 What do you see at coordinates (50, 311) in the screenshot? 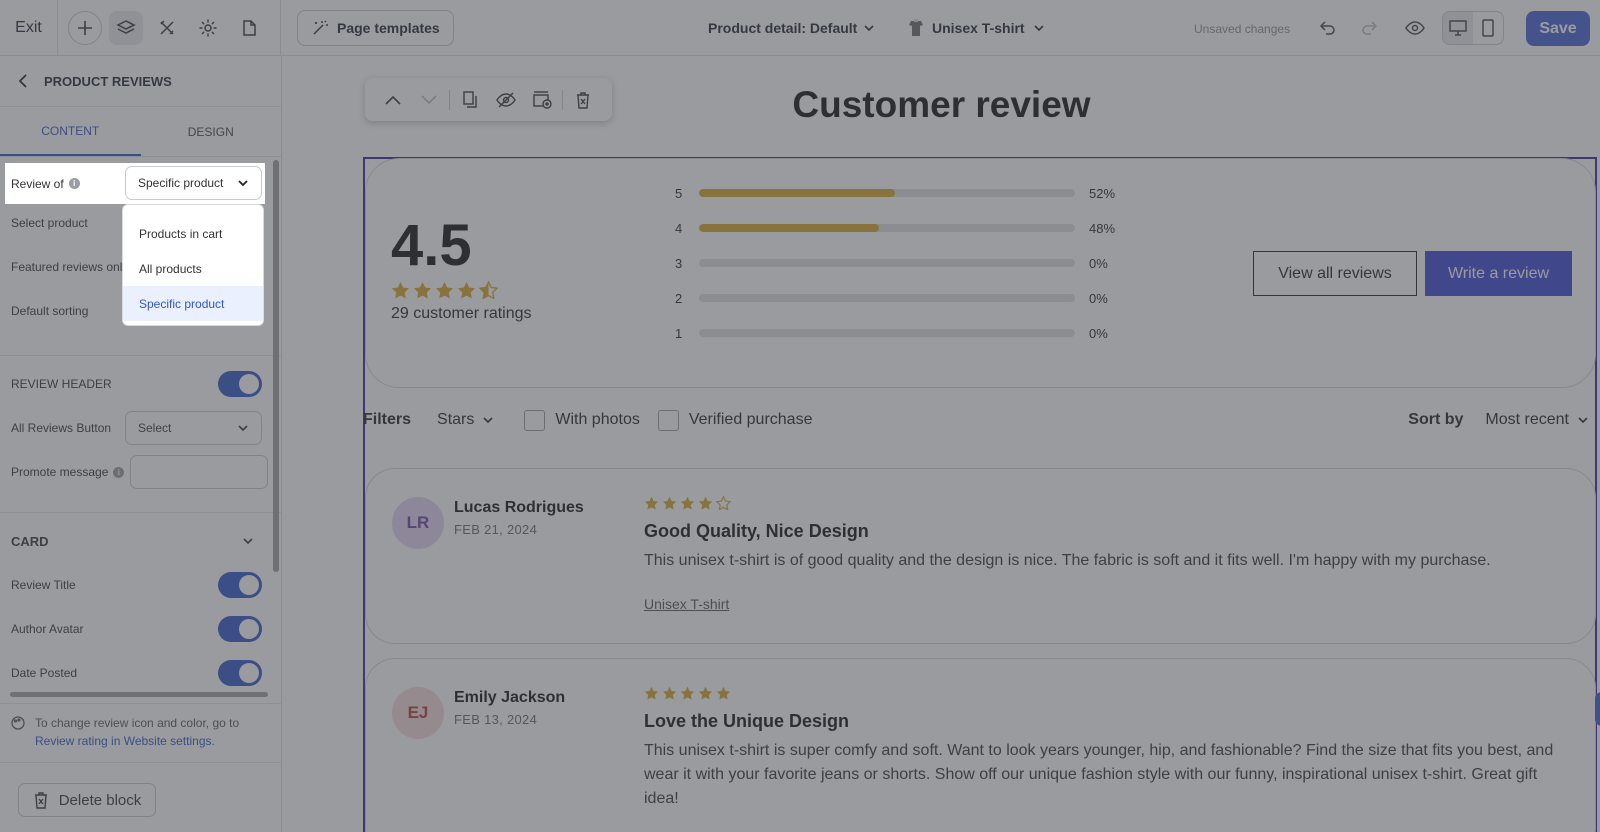
I see `default-sorting-label: Default sorting` at bounding box center [50, 311].